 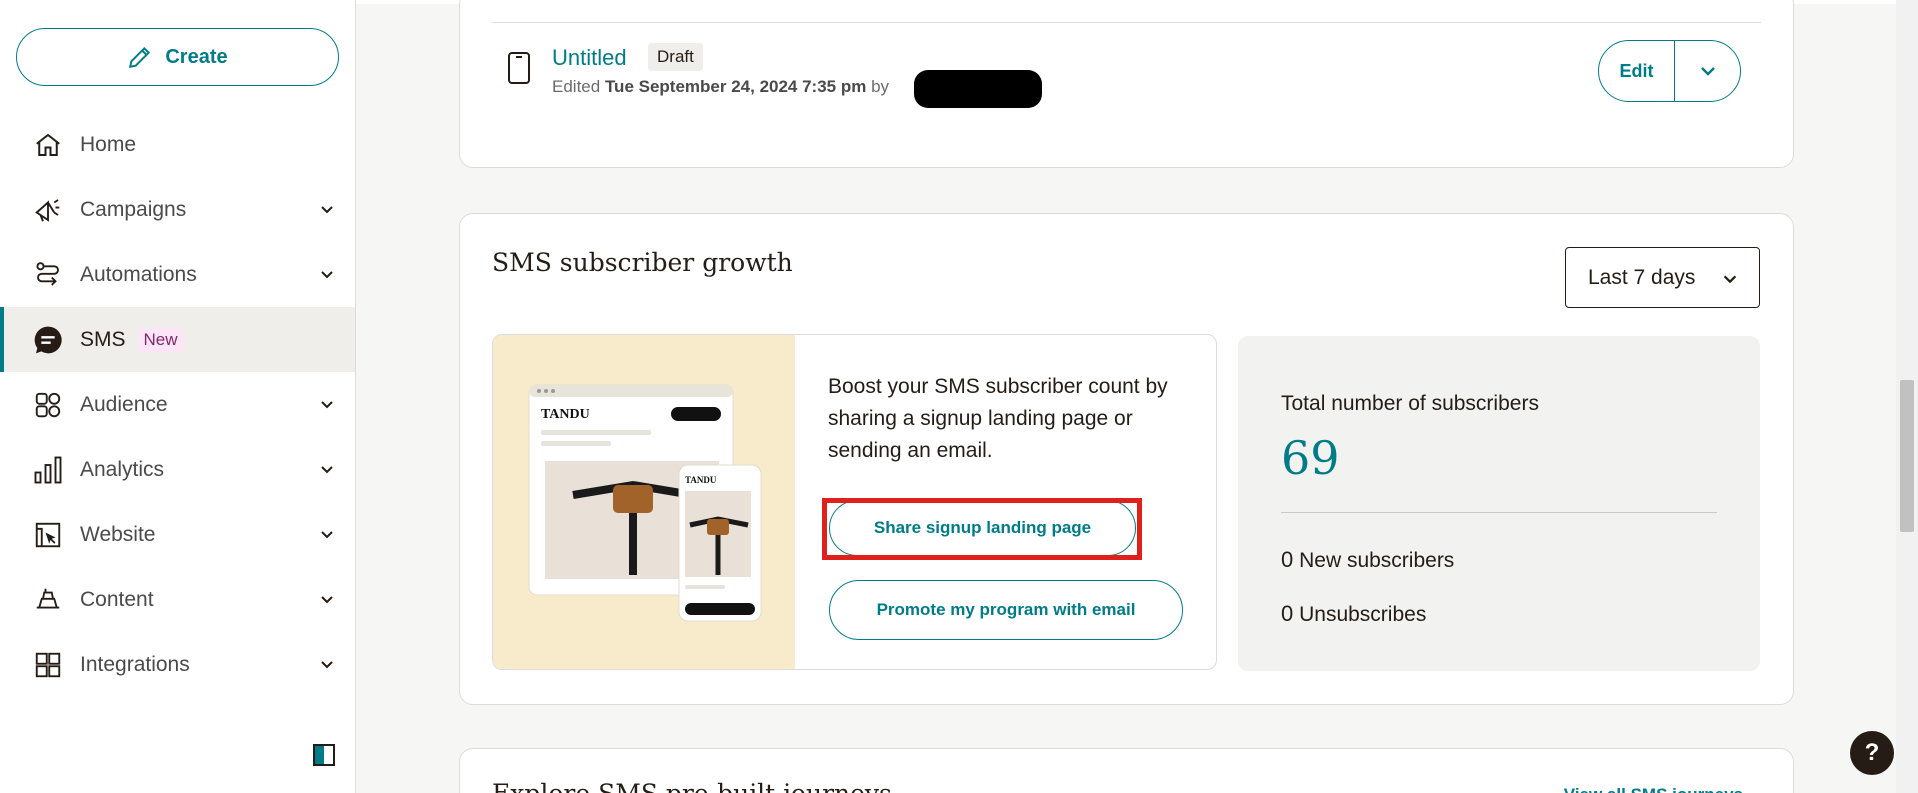 I want to click on promote-program-email-button: Promote my program with email, so click(x=1006, y=610).